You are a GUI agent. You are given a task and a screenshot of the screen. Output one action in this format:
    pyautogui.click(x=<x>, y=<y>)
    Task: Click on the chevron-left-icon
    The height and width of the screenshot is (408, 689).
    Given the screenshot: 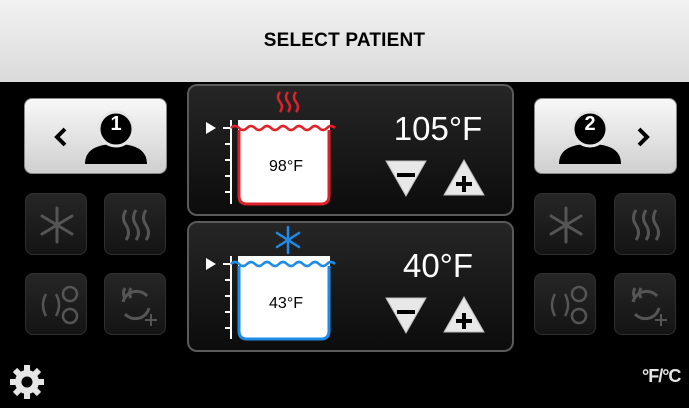 What is the action you would take?
    pyautogui.click(x=60, y=137)
    